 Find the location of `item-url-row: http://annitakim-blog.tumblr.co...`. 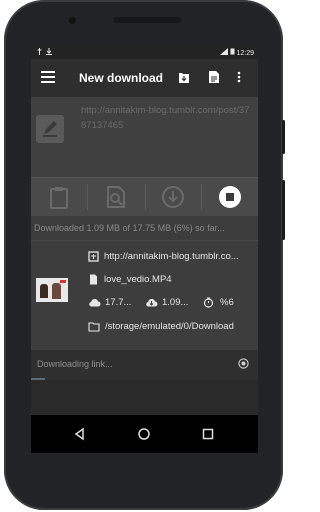

item-url-row: http://annitakim-blog.tumblr.co... is located at coordinates (163, 256).